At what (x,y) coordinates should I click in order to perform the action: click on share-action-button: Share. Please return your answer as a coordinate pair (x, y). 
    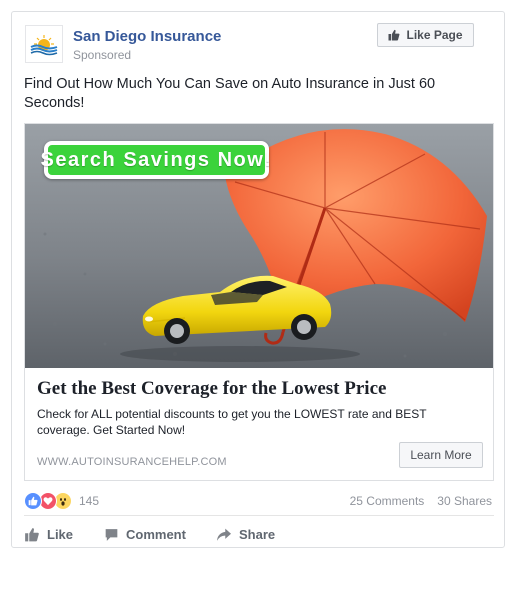
    Looking at the image, I should click on (256, 534).